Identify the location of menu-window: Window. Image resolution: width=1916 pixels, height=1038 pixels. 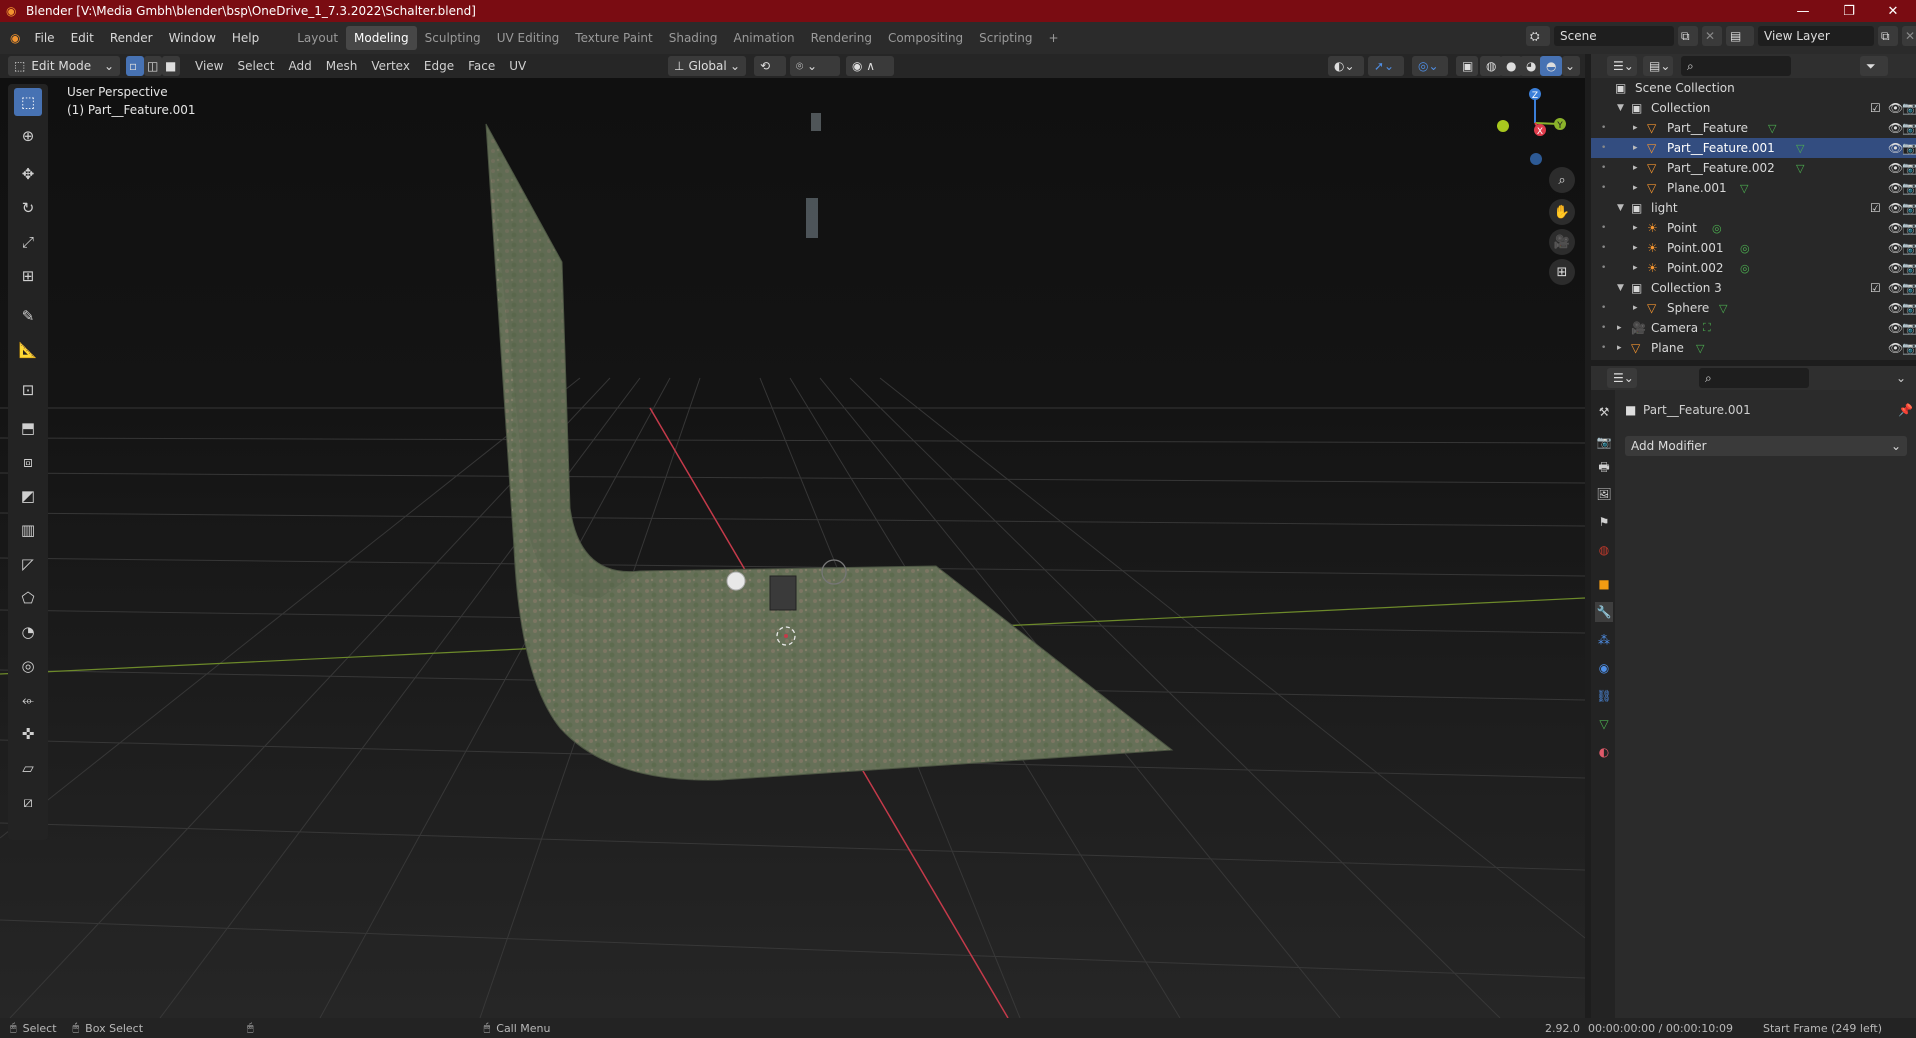
(192, 38).